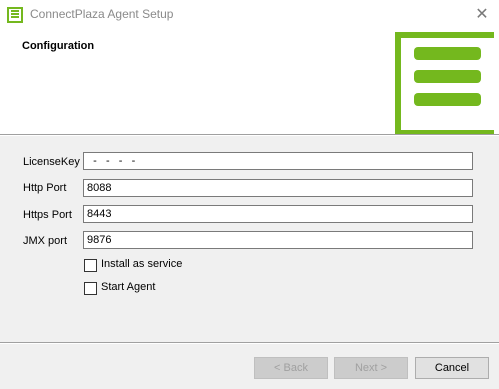 The image size is (499, 389). Describe the element at coordinates (45, 241) in the screenshot. I see `jmx-port-label: JMX port` at that location.